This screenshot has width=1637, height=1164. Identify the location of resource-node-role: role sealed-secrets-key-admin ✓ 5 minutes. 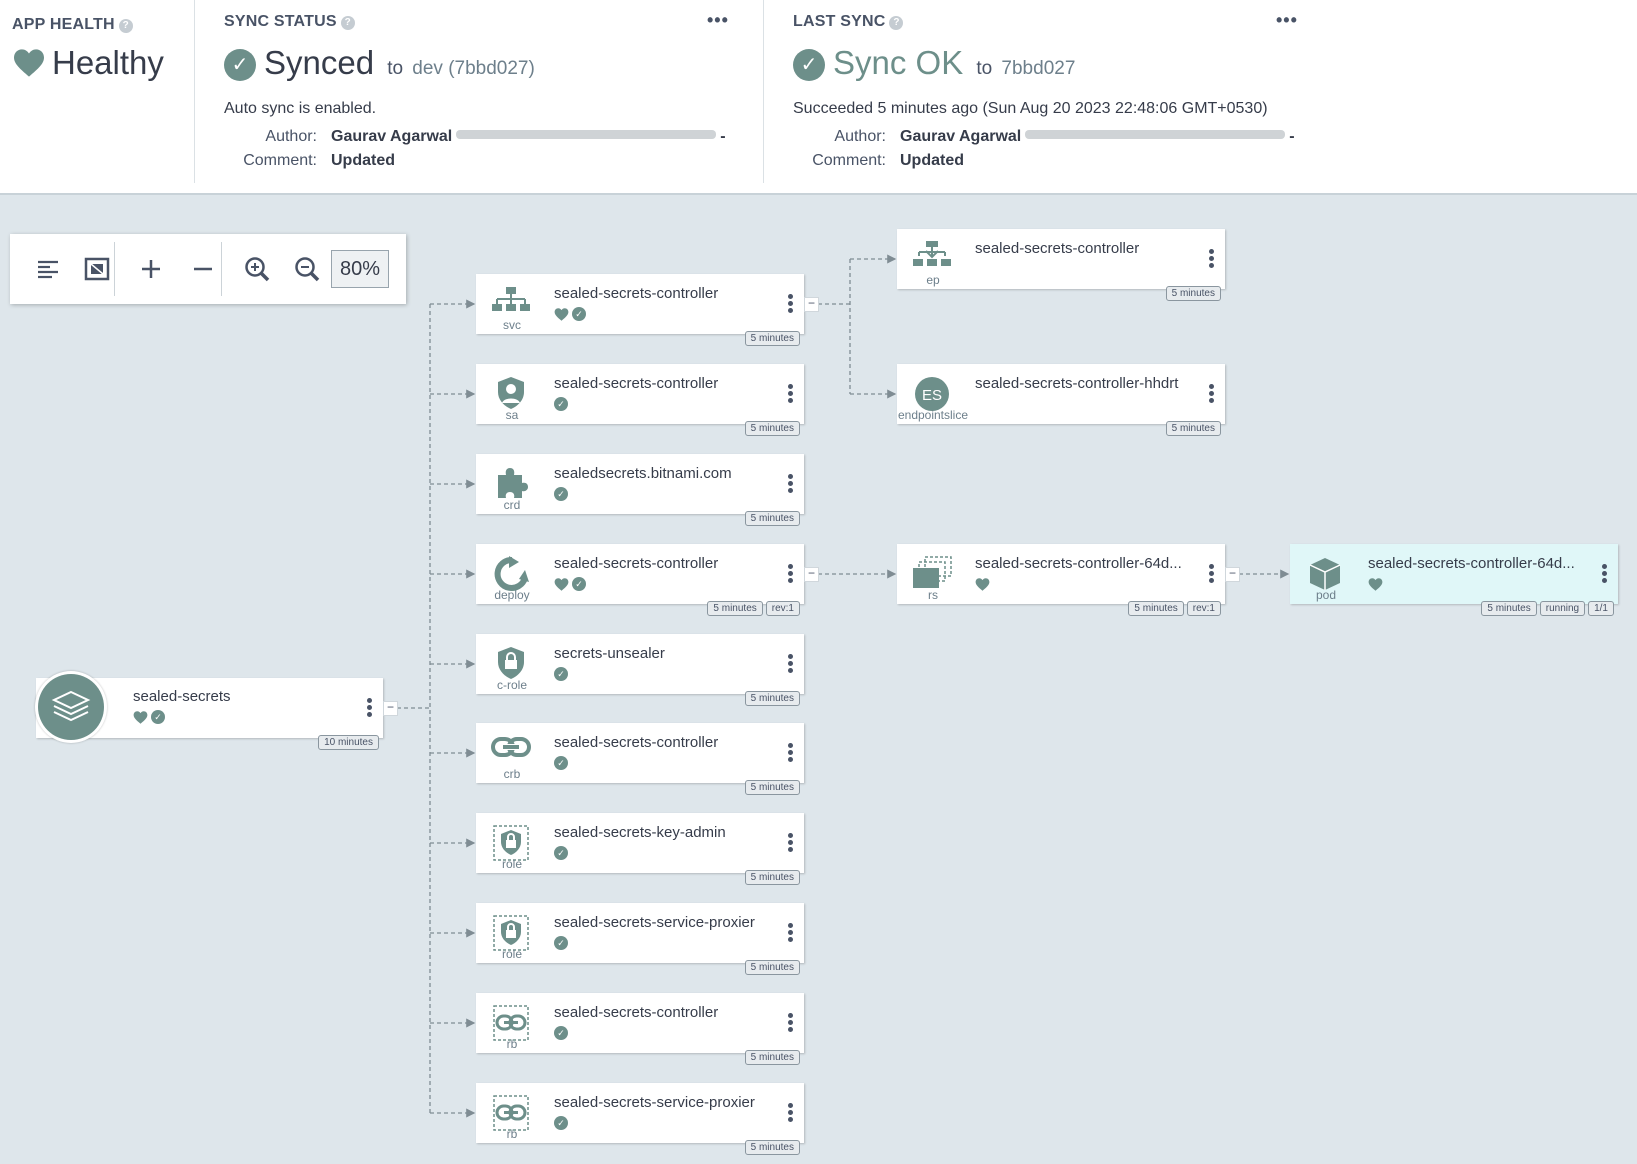
(640, 849).